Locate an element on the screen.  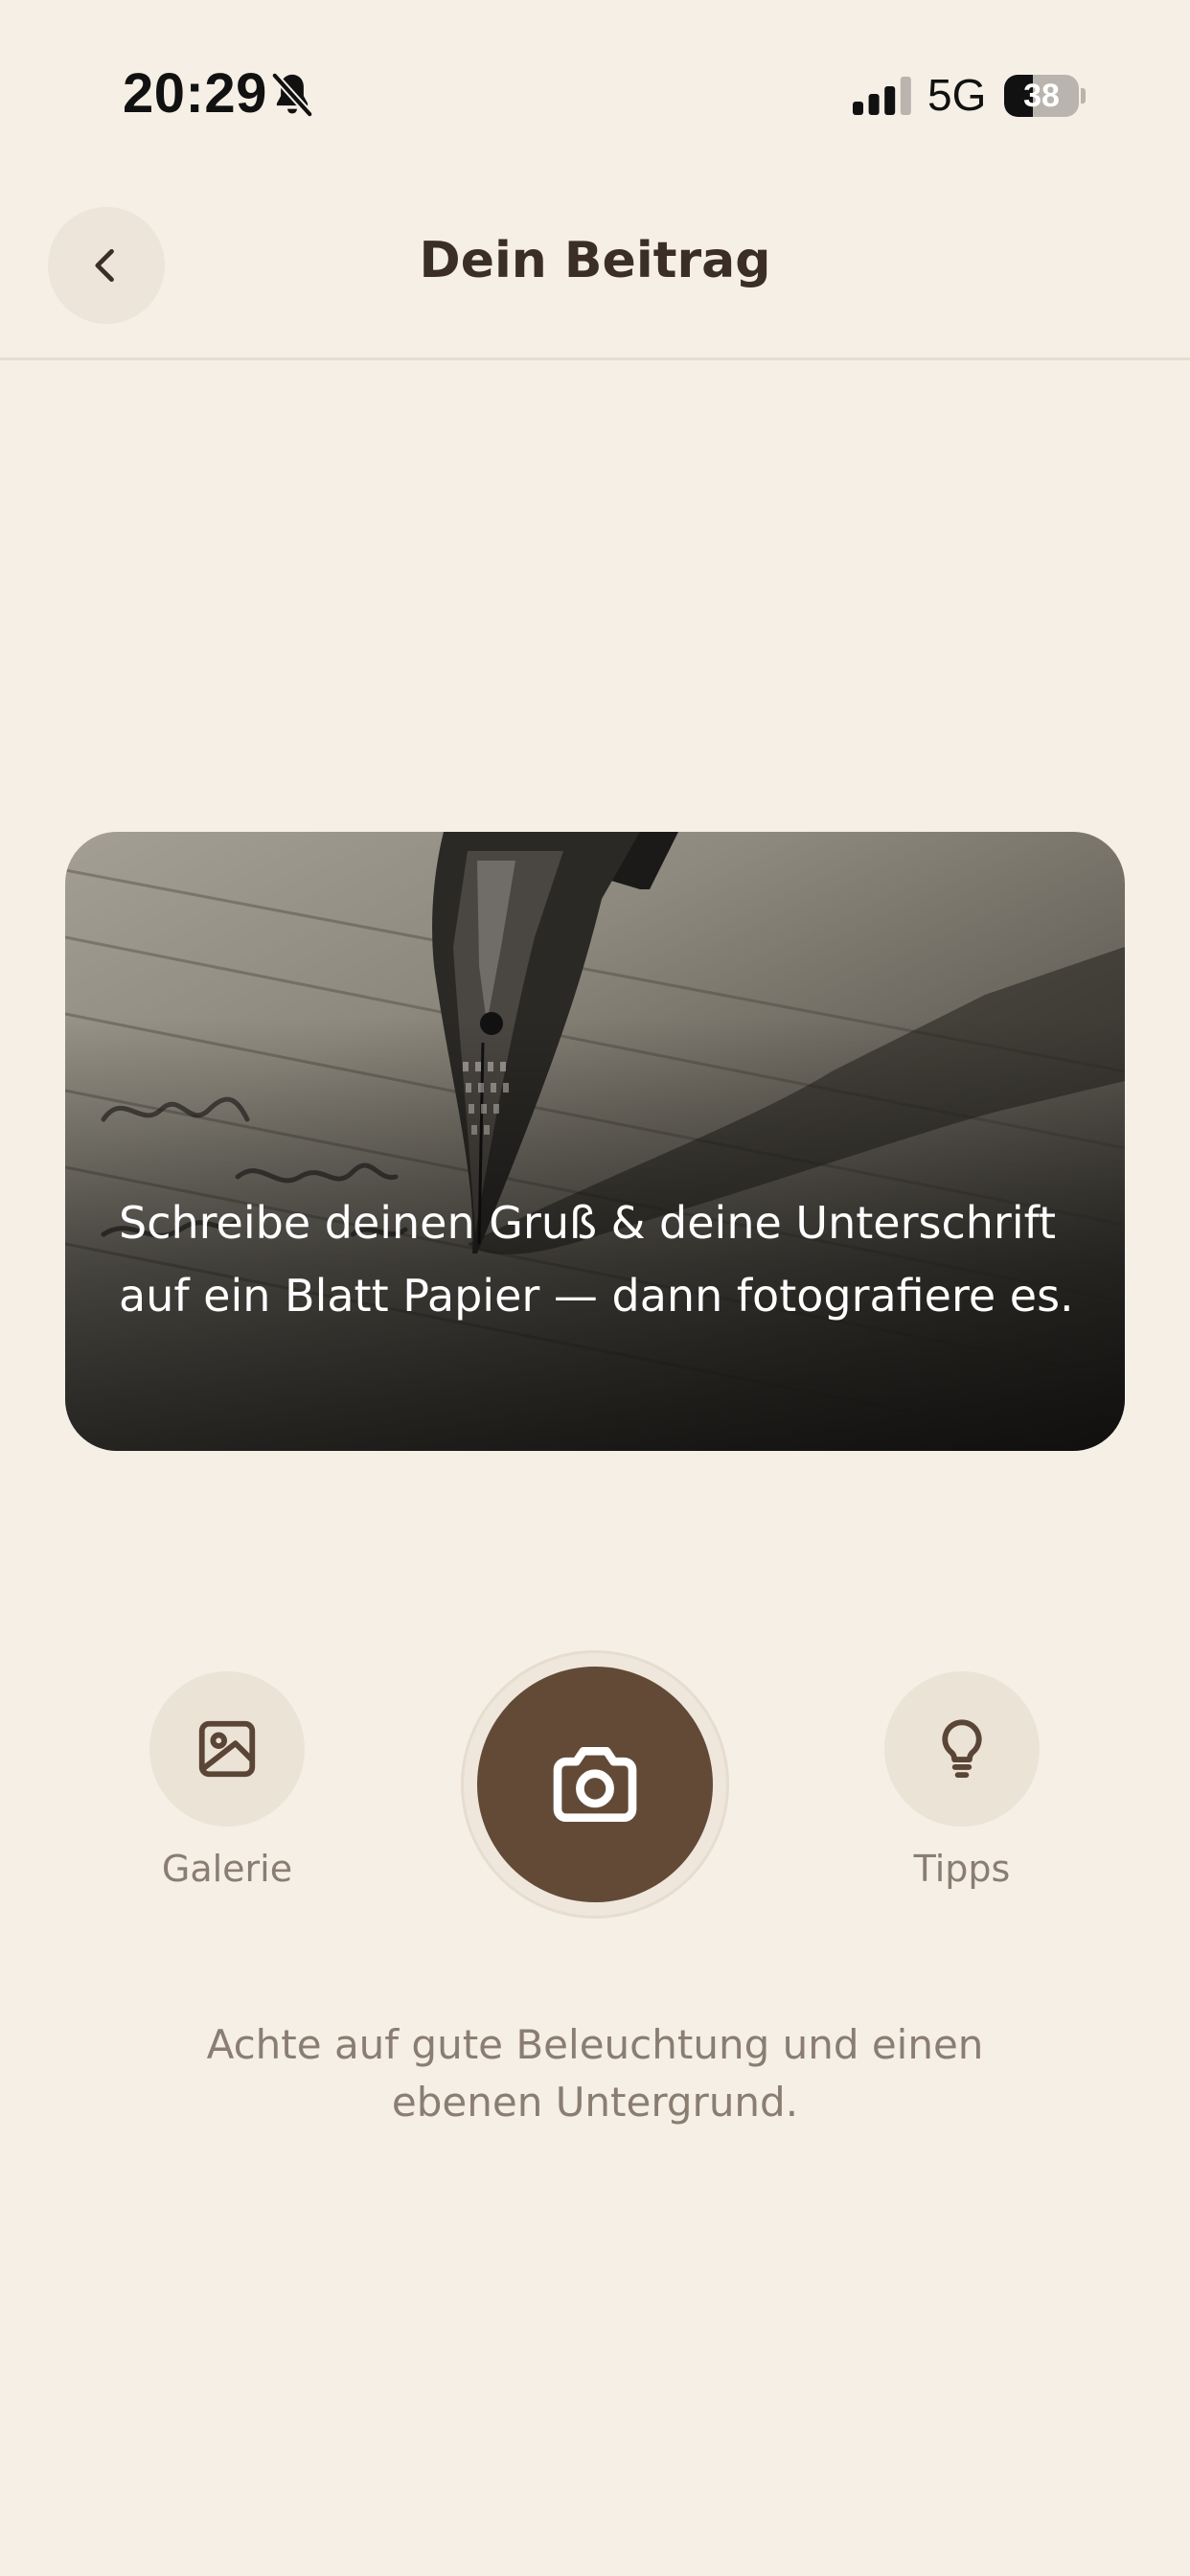
image-icon is located at coordinates (227, 1749).